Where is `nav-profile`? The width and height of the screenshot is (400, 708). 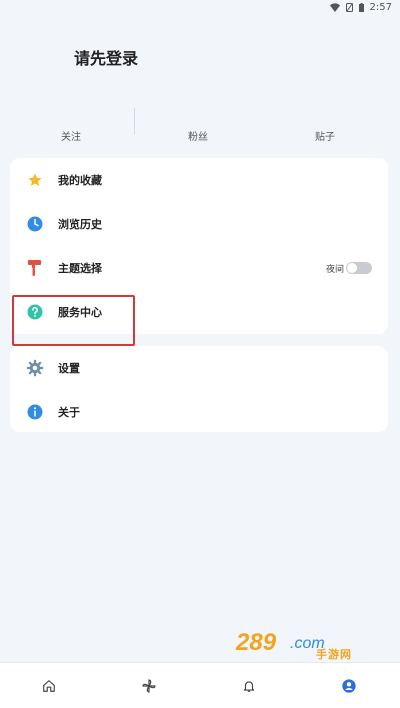
nav-profile is located at coordinates (349, 686).